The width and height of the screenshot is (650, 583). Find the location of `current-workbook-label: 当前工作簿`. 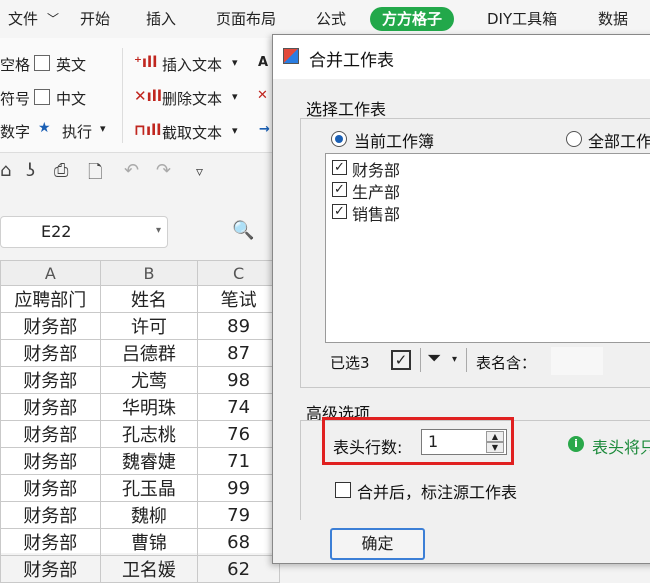

current-workbook-label: 当前工作簿 is located at coordinates (394, 140).